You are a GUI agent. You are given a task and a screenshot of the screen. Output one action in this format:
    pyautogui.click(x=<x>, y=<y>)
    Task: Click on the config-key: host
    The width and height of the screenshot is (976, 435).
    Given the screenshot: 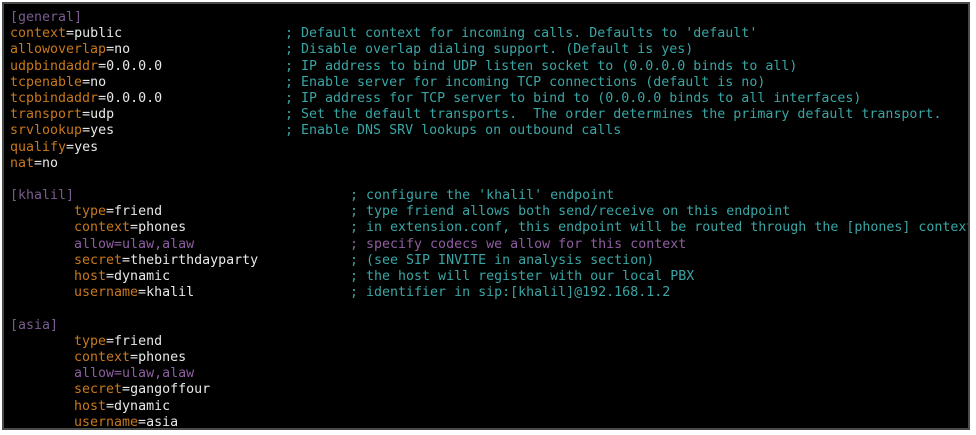 What is the action you would take?
    pyautogui.click(x=90, y=406)
    